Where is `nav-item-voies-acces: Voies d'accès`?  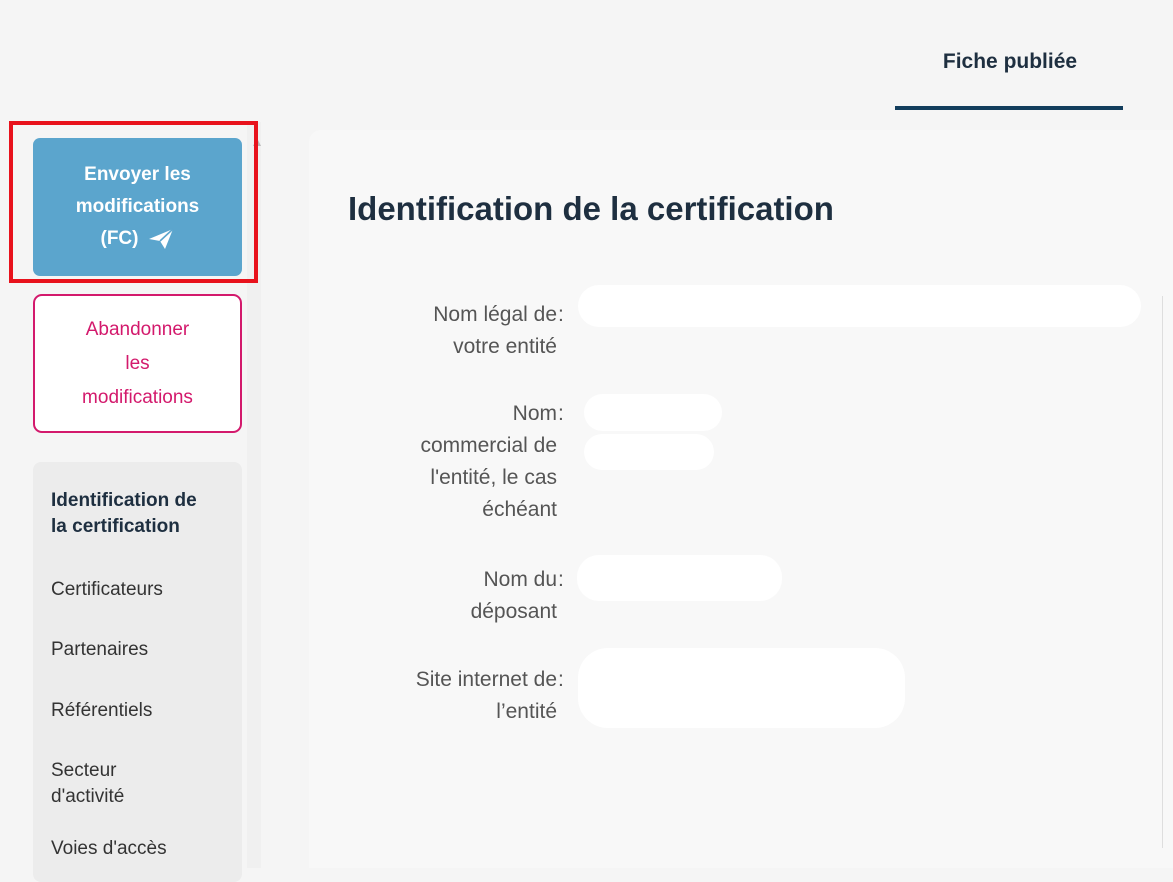
nav-item-voies-acces: Voies d'accès is located at coordinates (146, 849).